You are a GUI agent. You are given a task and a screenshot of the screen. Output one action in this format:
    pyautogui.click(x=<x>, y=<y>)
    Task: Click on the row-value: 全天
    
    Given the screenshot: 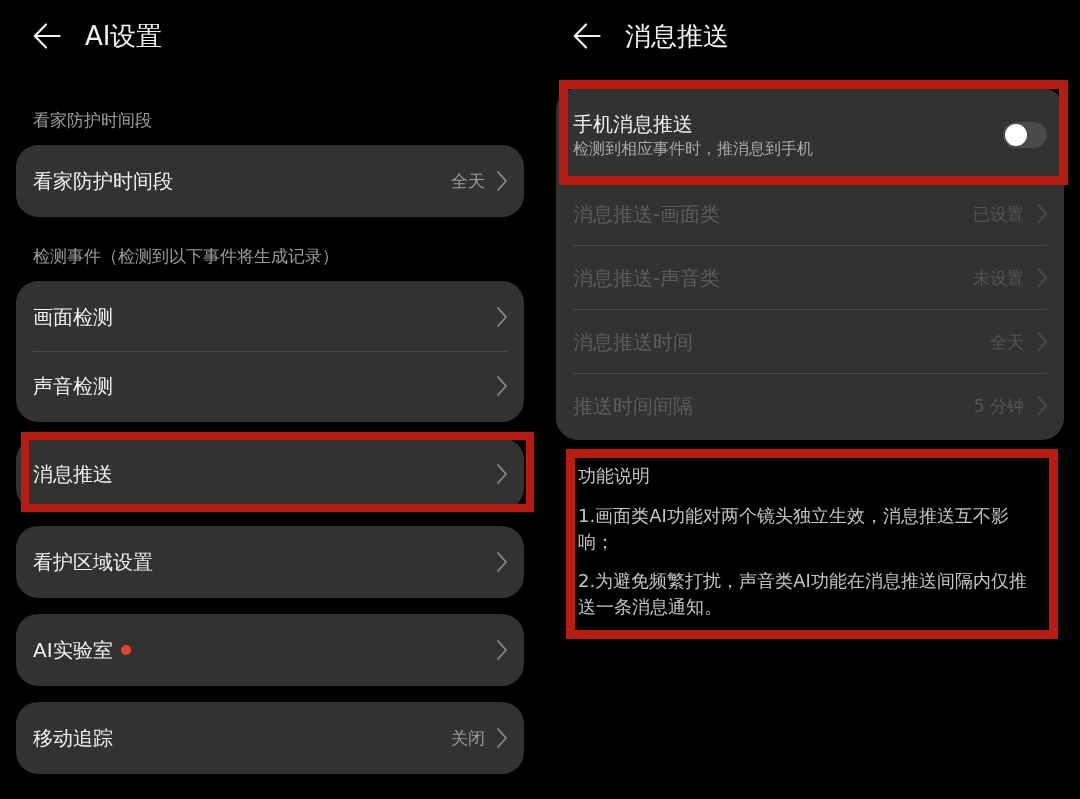 What is the action you would take?
    pyautogui.click(x=468, y=181)
    